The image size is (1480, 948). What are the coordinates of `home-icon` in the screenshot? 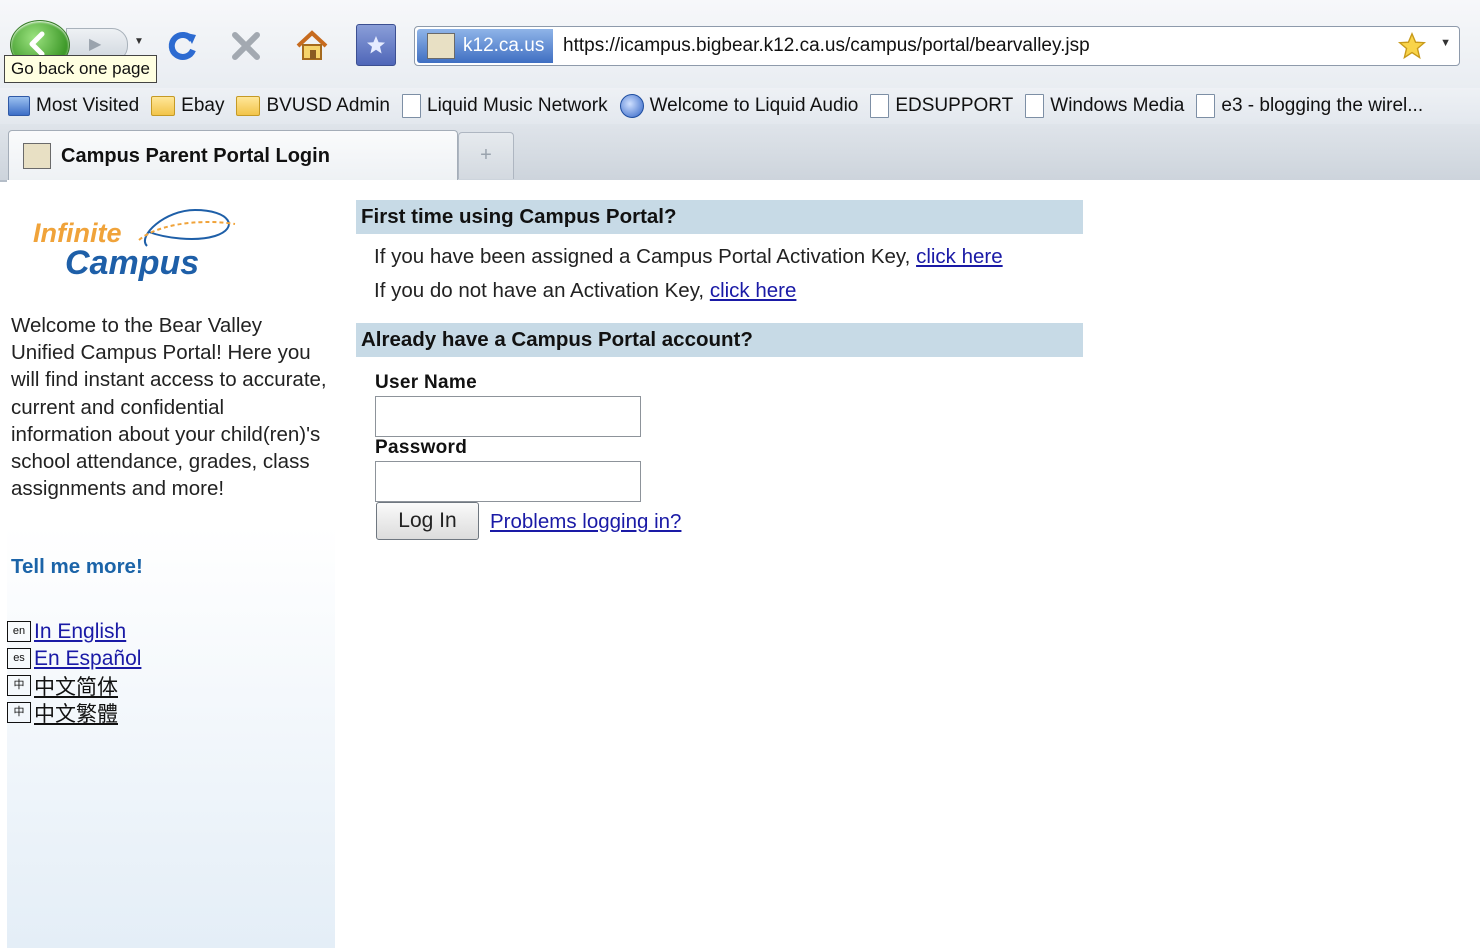 It's located at (312, 46).